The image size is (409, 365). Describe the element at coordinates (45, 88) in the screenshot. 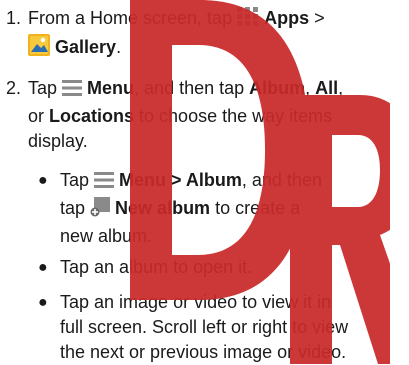

I see `step-text-prefix: Tap` at that location.